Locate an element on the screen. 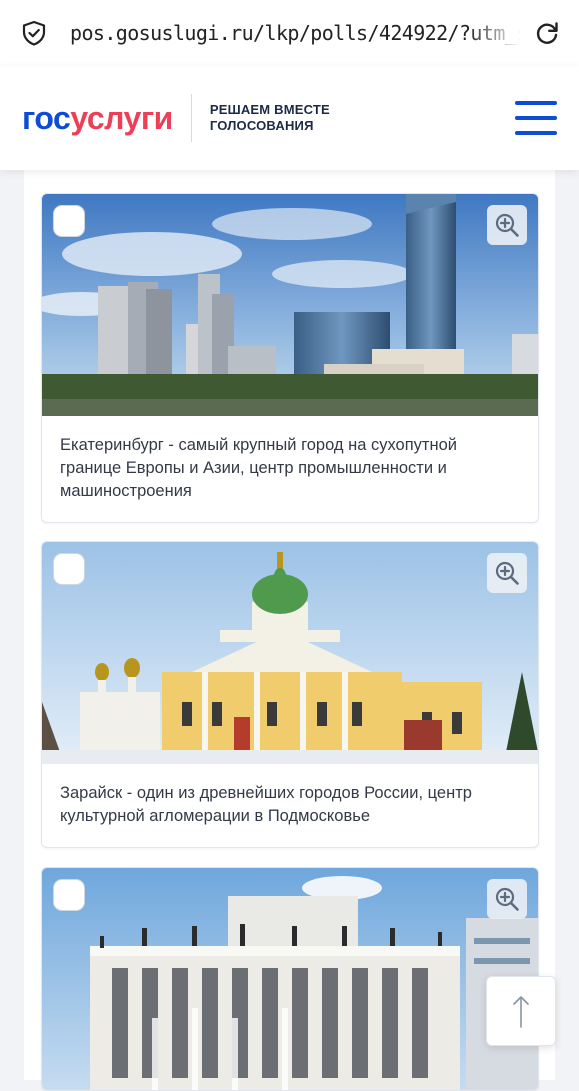 This screenshot has width=579, height=1091. site-header: госуслуги РЕШАЕМ ВМЕСТЕ ГОЛОСОВАНИЯ is located at coordinates (289, 118).